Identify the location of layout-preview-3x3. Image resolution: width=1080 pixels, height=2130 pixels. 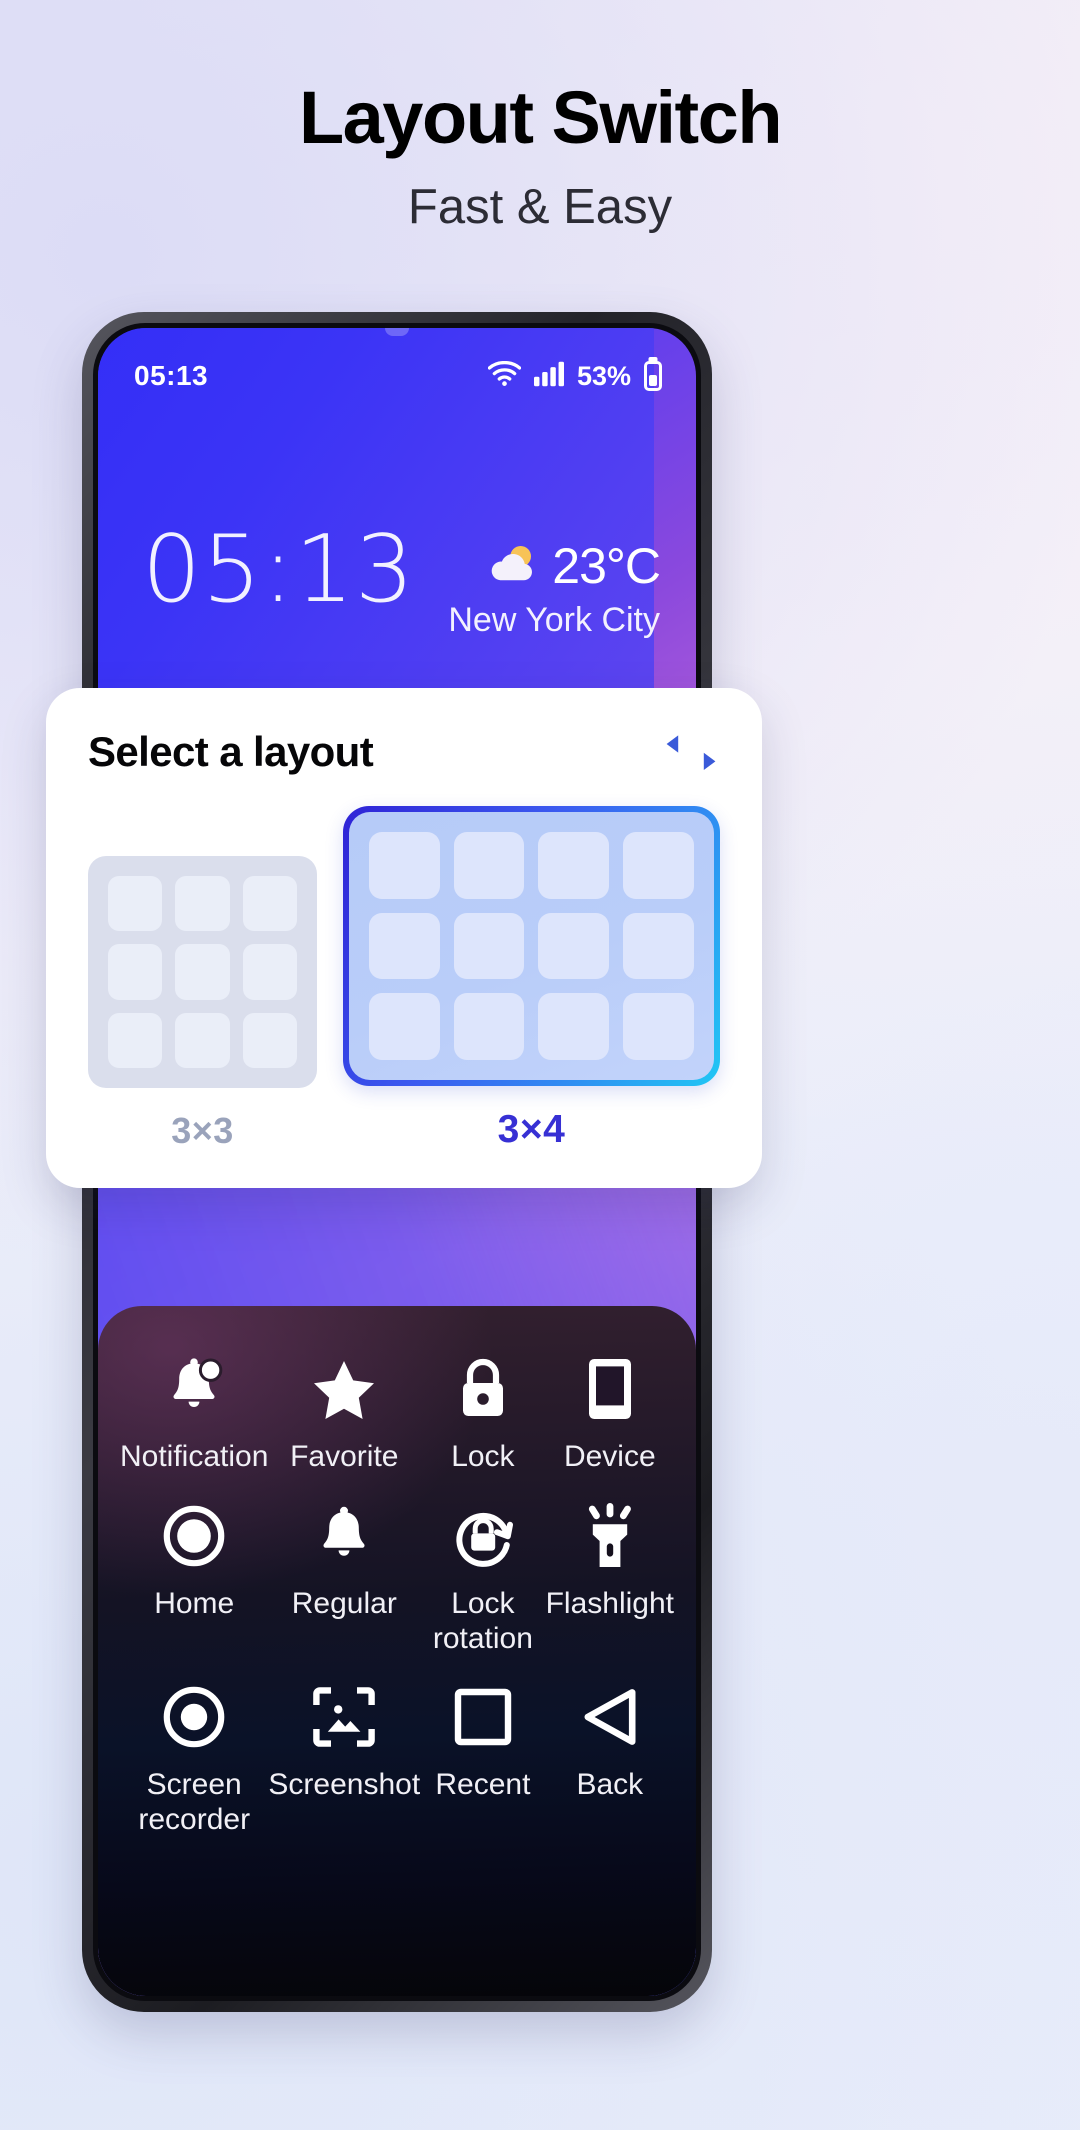
(202, 972).